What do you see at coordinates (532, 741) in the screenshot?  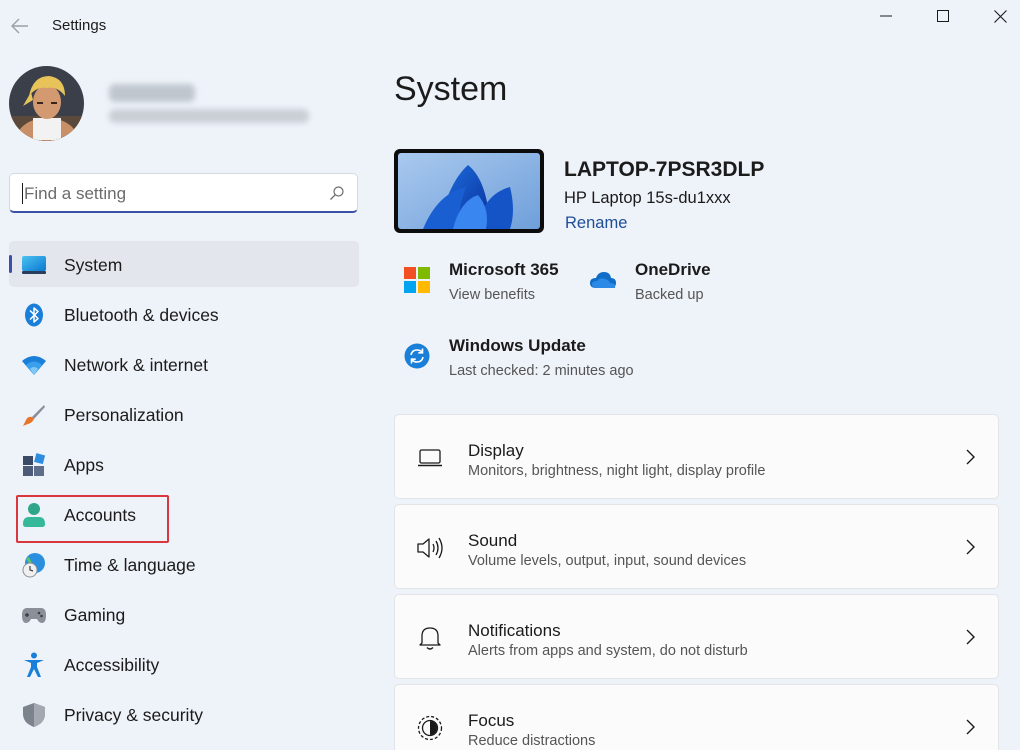 I see `card-subtitle: Reduce distractions` at bounding box center [532, 741].